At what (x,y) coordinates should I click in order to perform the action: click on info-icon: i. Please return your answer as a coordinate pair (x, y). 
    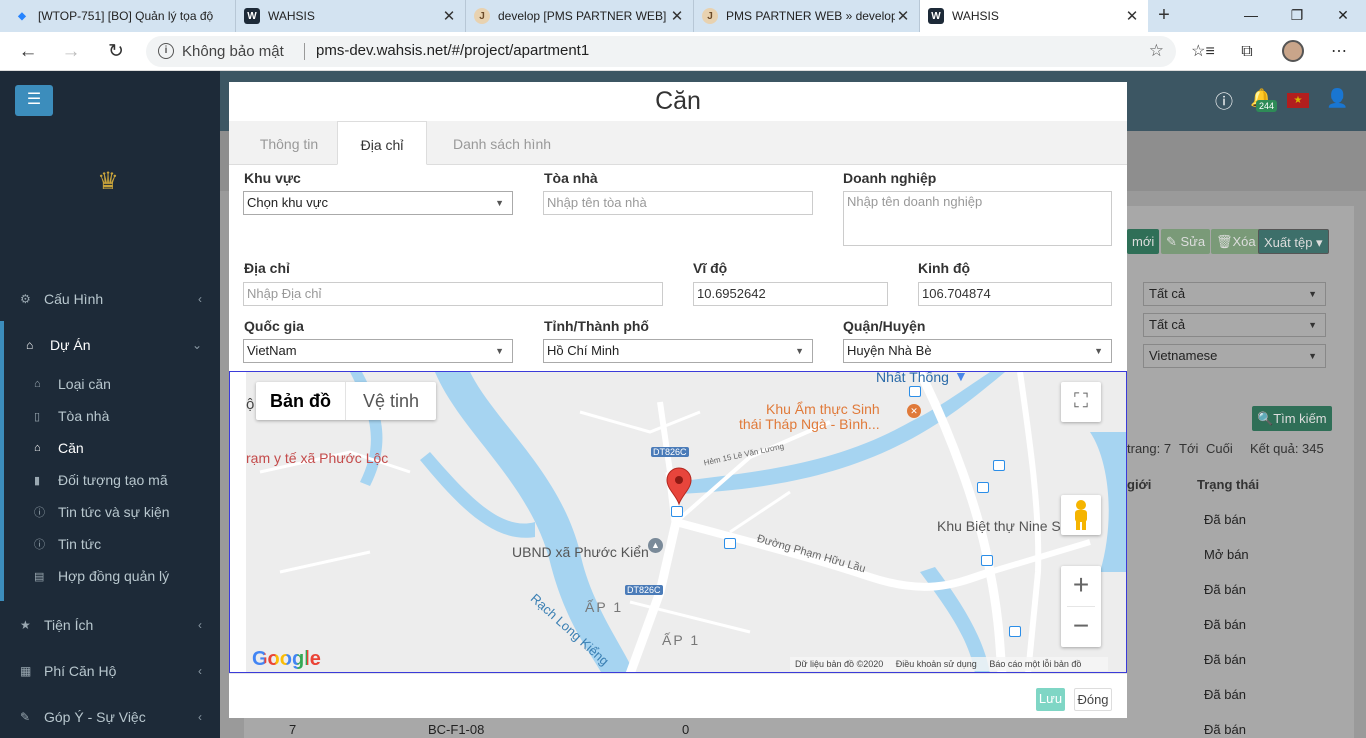
    Looking at the image, I should click on (166, 51).